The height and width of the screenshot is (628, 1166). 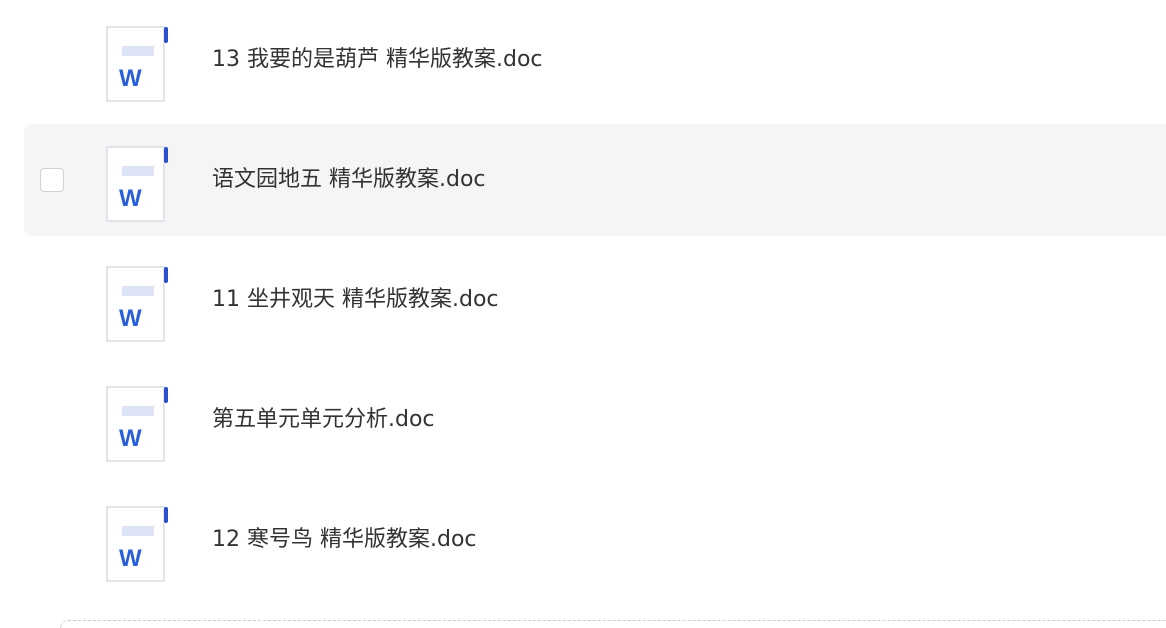 What do you see at coordinates (355, 300) in the screenshot?
I see `file-name: 11 坐井观天 精华版教案.doc` at bounding box center [355, 300].